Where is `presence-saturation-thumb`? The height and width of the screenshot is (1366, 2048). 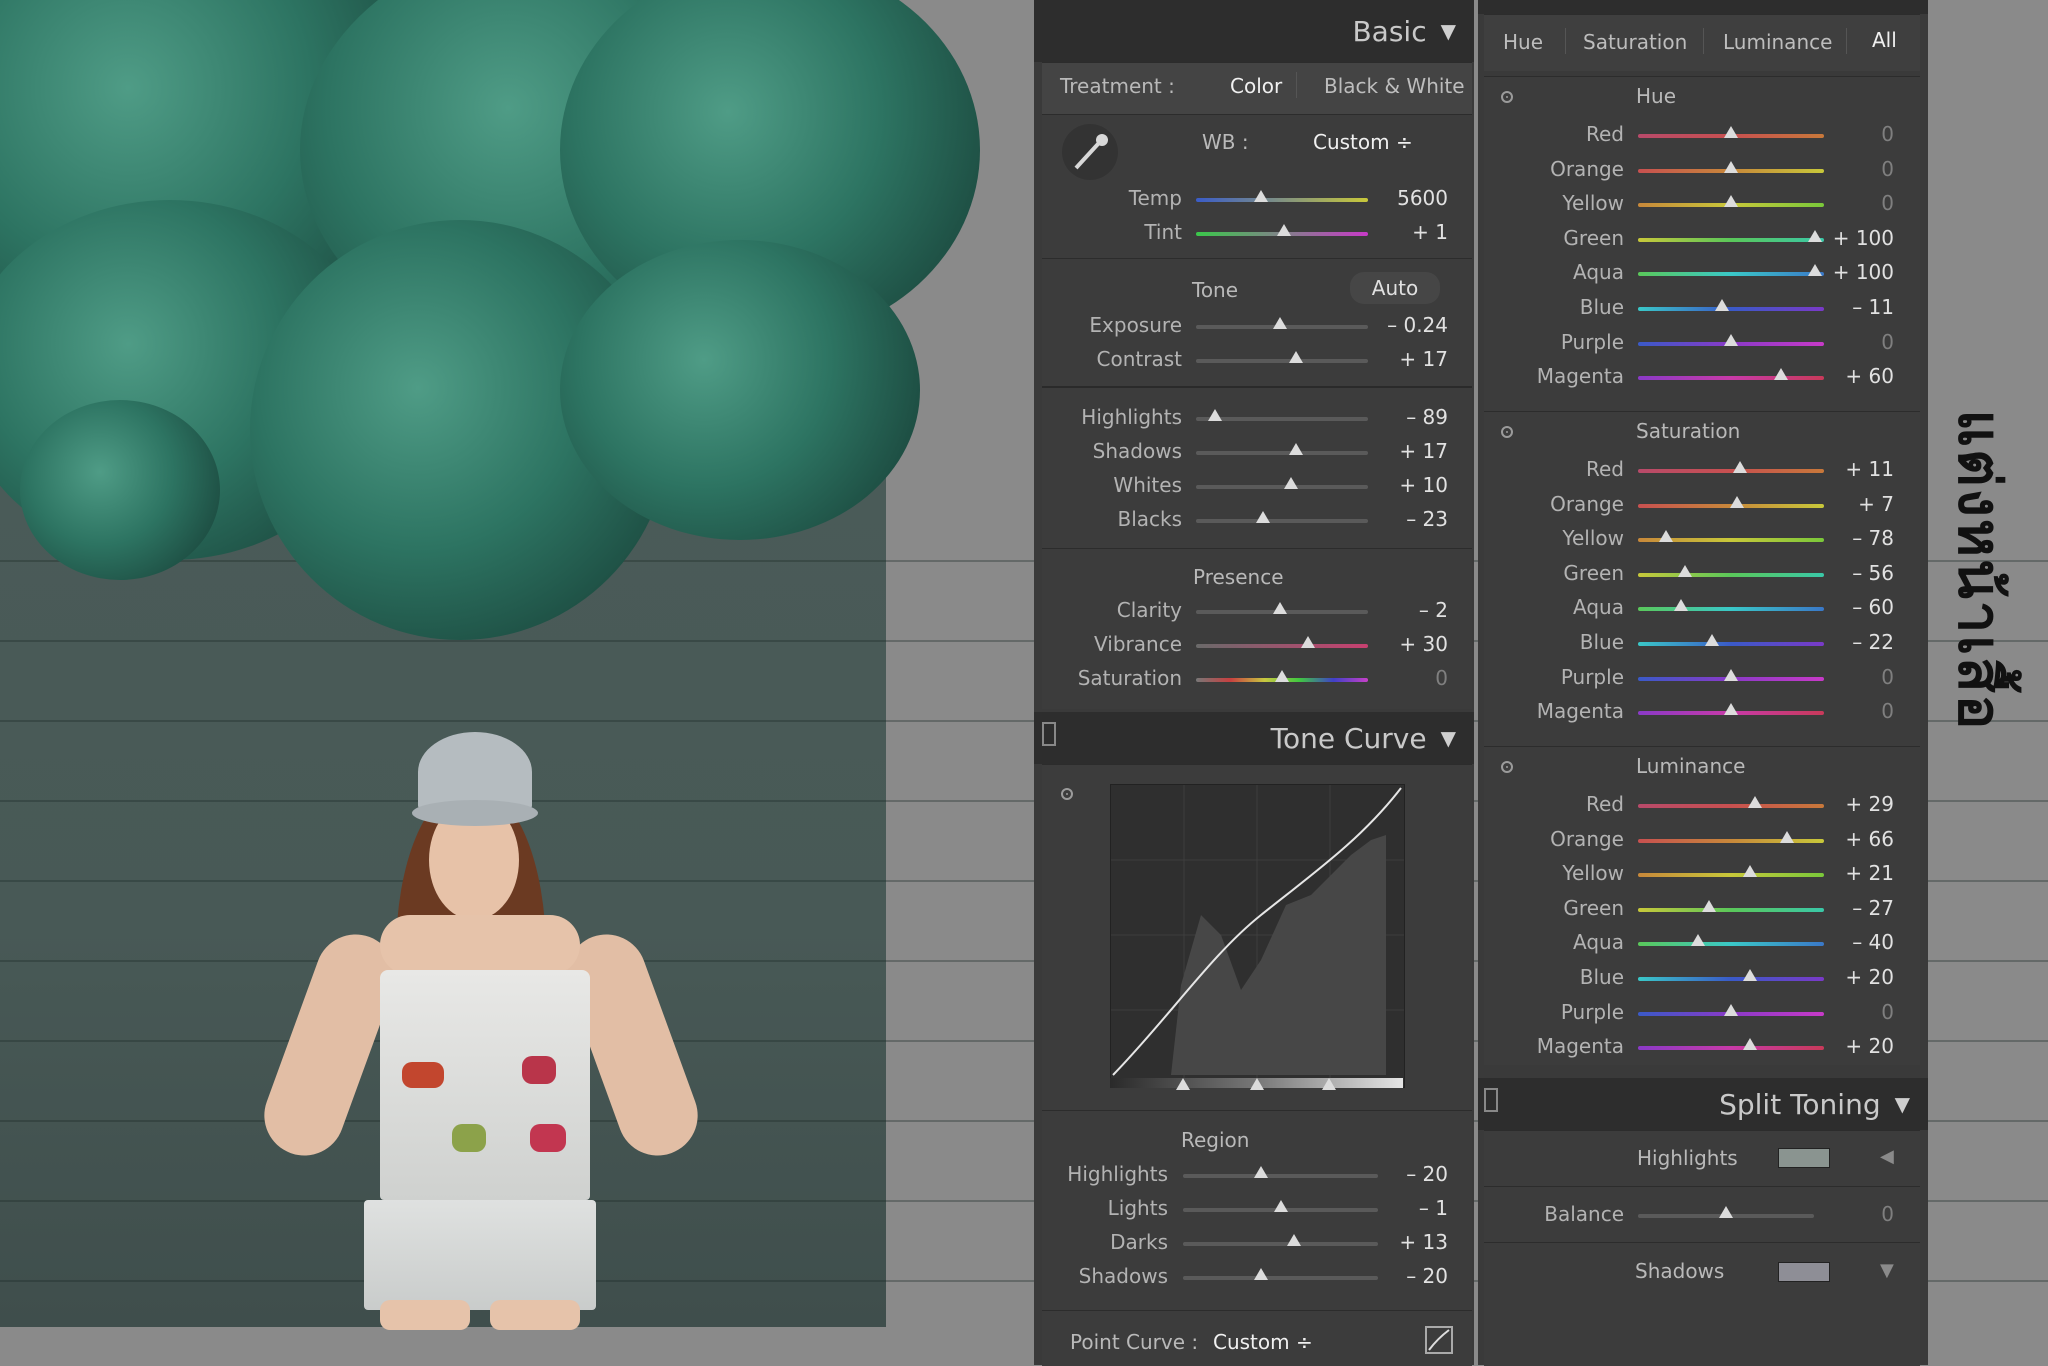 presence-saturation-thumb is located at coordinates (1282, 676).